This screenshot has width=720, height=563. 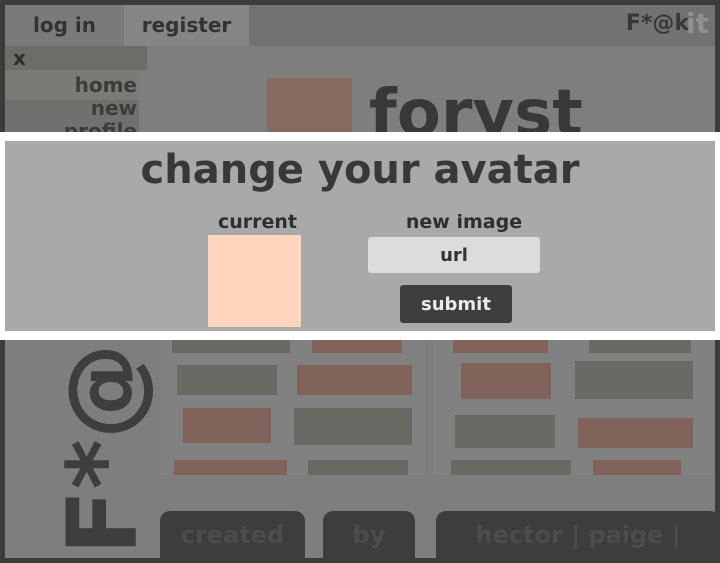 I want to click on current-avatar, so click(x=254, y=281).